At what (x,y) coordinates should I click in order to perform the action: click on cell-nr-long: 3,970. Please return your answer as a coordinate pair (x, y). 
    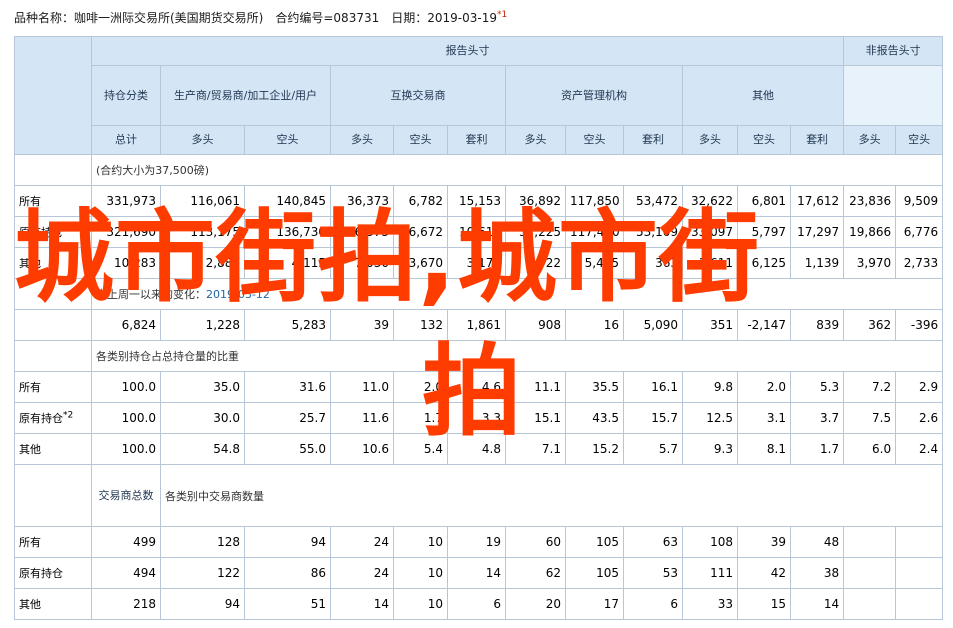
    Looking at the image, I should click on (870, 263).